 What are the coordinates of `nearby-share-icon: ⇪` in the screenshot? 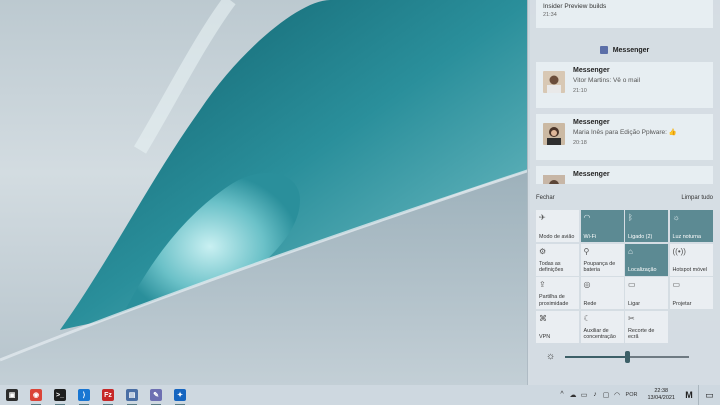 It's located at (542, 284).